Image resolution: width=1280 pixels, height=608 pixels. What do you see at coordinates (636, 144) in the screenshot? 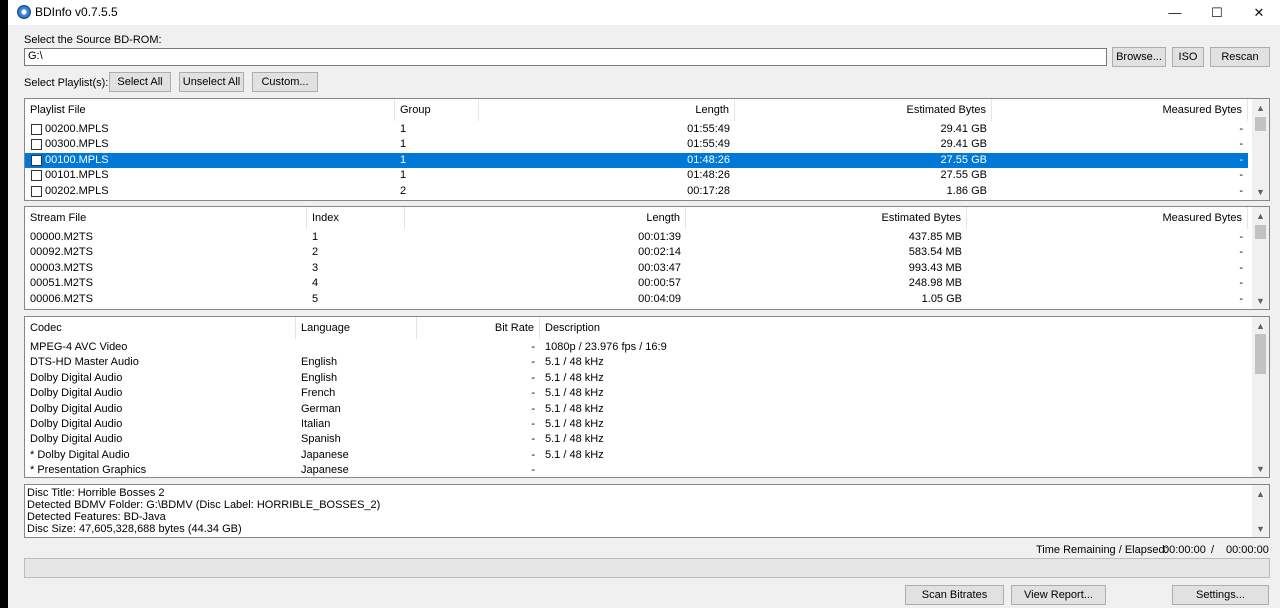
I see `playlist-row: 00300.MPLS 1 01:55:49 29.41 GB -` at bounding box center [636, 144].